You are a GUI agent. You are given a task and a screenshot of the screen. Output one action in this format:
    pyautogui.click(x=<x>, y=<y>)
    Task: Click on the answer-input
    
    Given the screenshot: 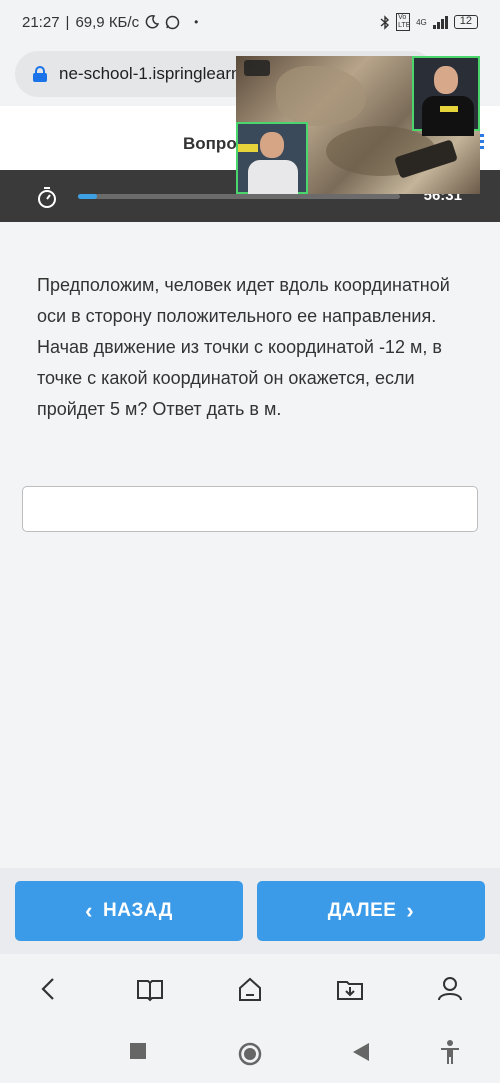 What is the action you would take?
    pyautogui.click(x=250, y=509)
    